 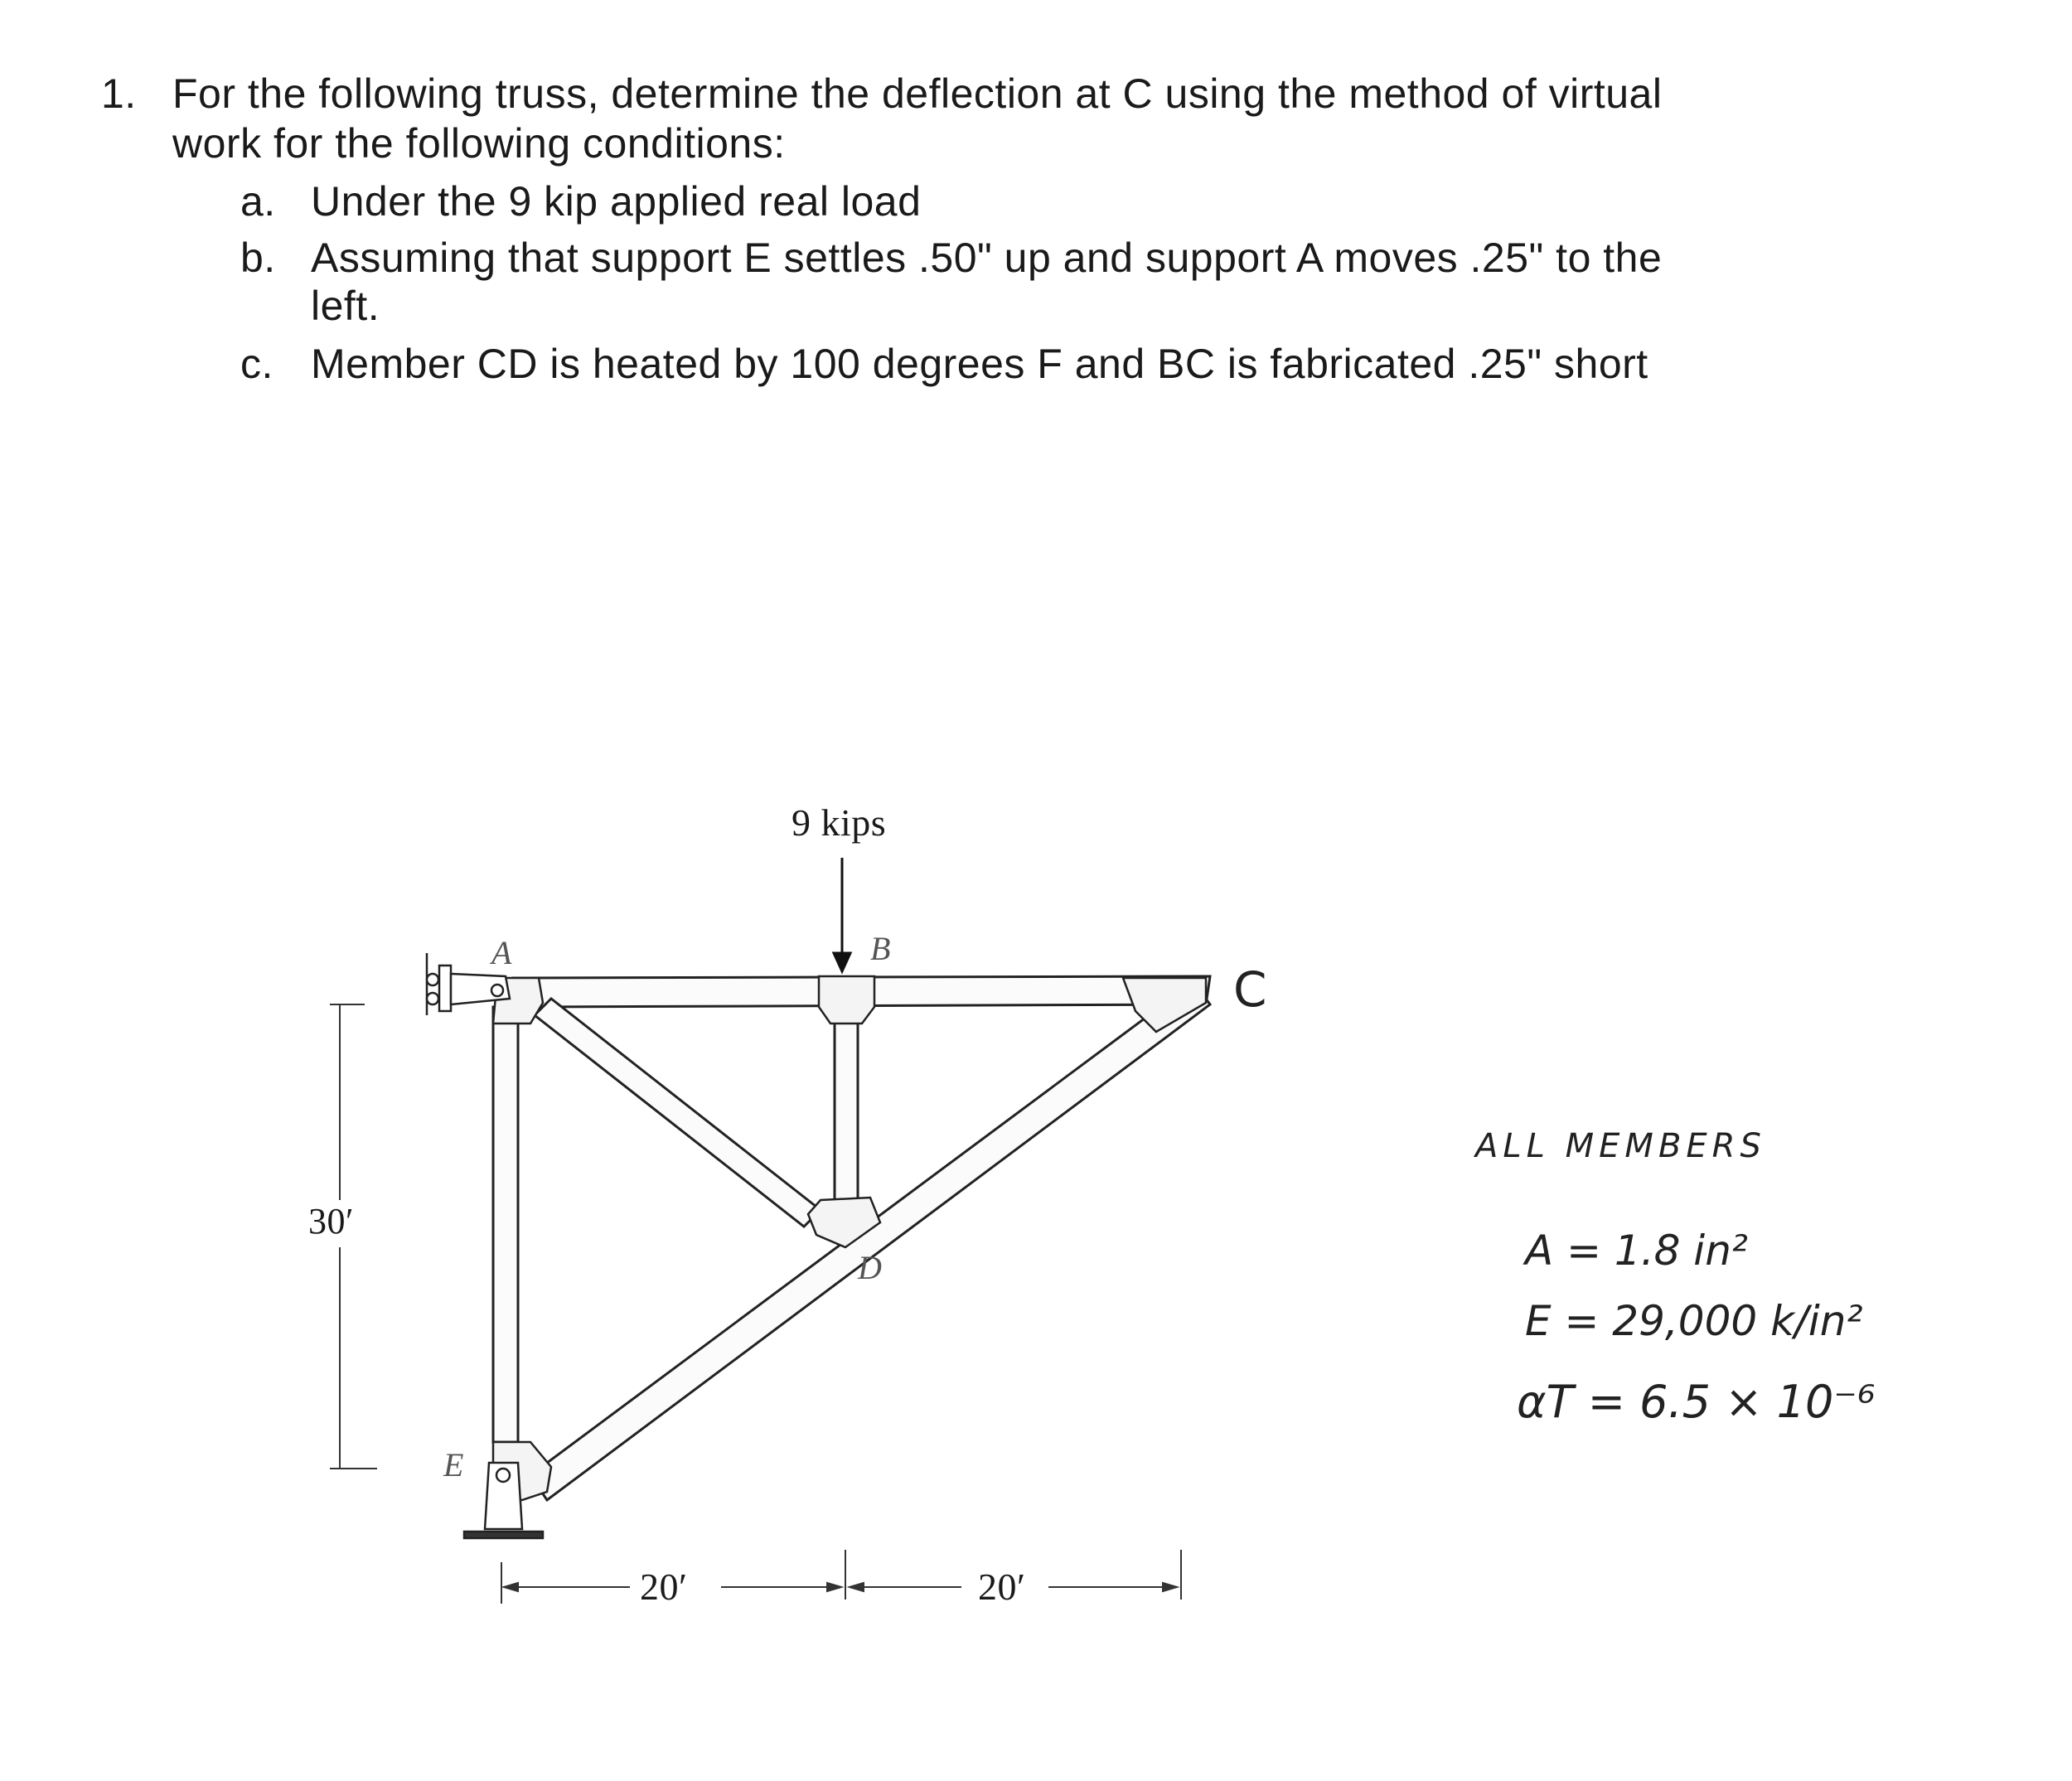 What do you see at coordinates (1636, 1251) in the screenshot?
I see `notes-area: A = 1.8 in²` at bounding box center [1636, 1251].